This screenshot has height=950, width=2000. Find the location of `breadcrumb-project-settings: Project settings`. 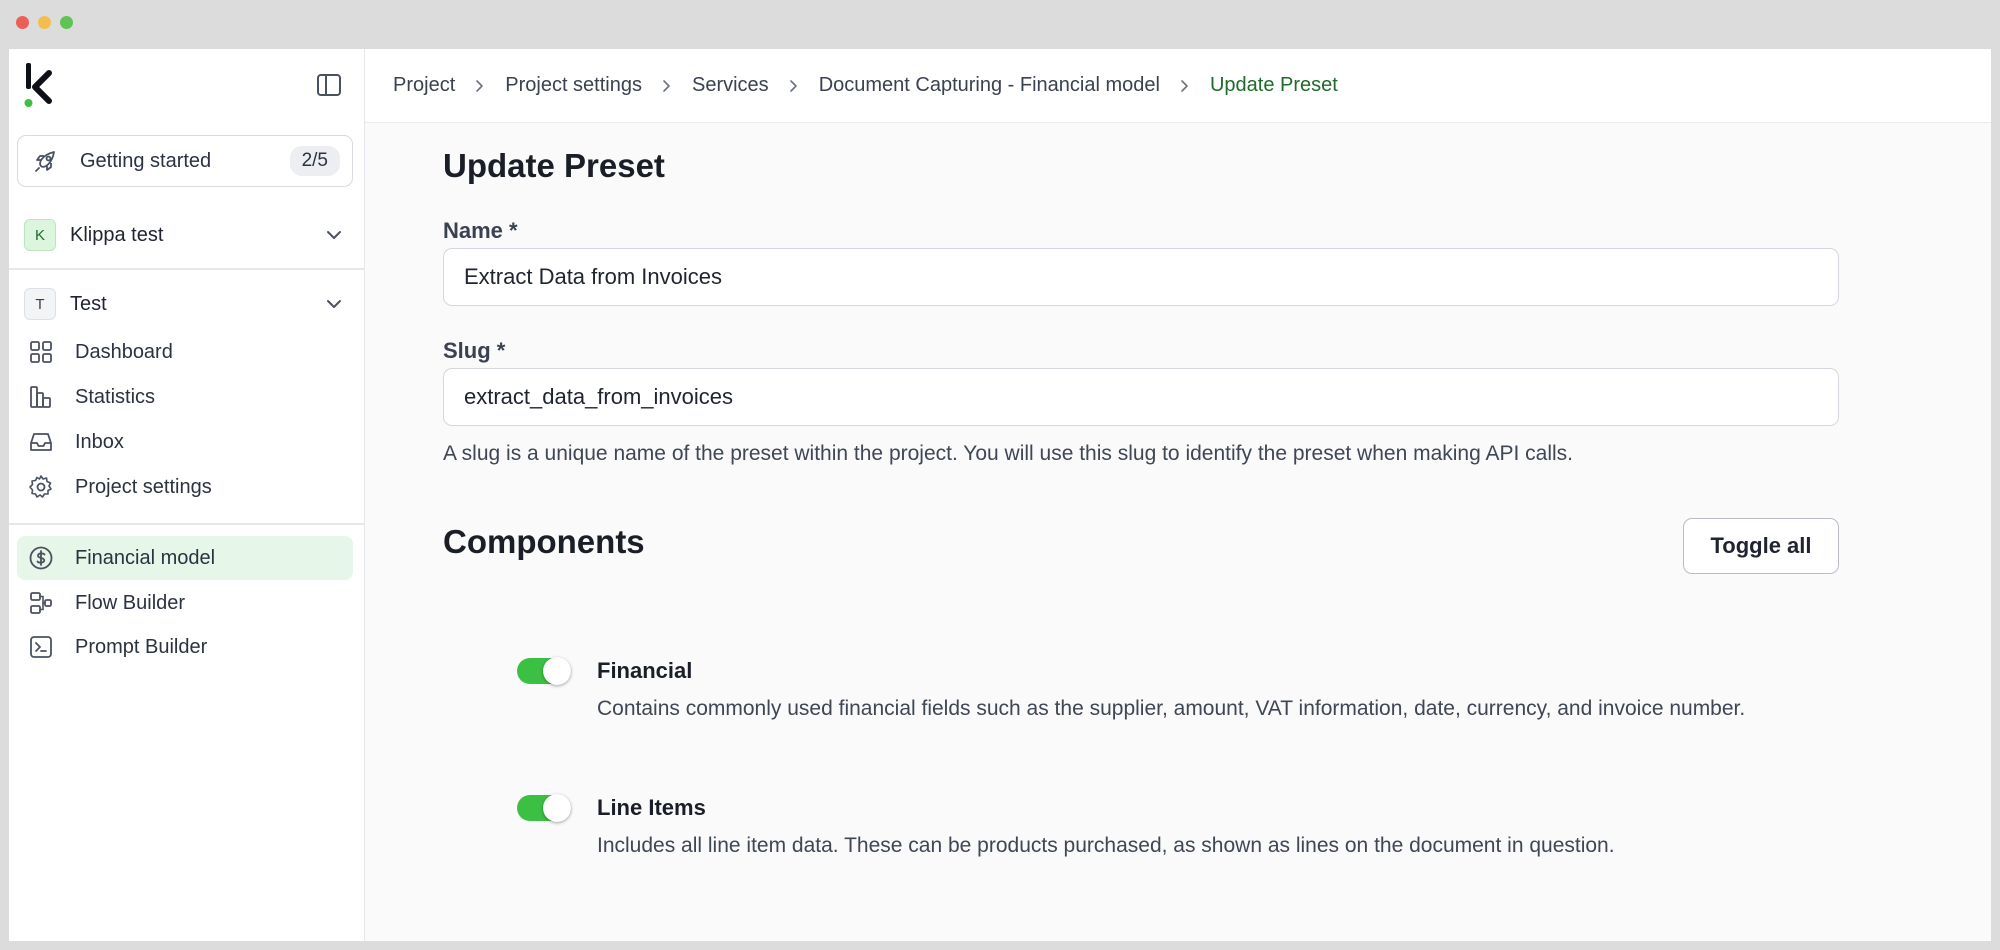

breadcrumb-project-settings: Project settings is located at coordinates (573, 85).